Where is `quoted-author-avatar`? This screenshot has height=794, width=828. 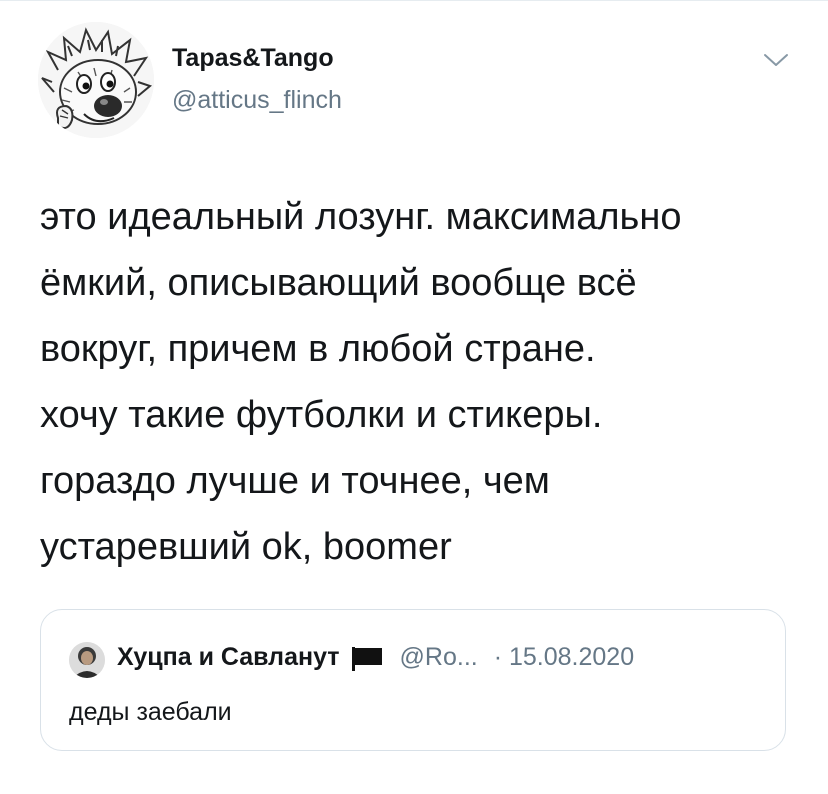
quoted-author-avatar is located at coordinates (87, 660).